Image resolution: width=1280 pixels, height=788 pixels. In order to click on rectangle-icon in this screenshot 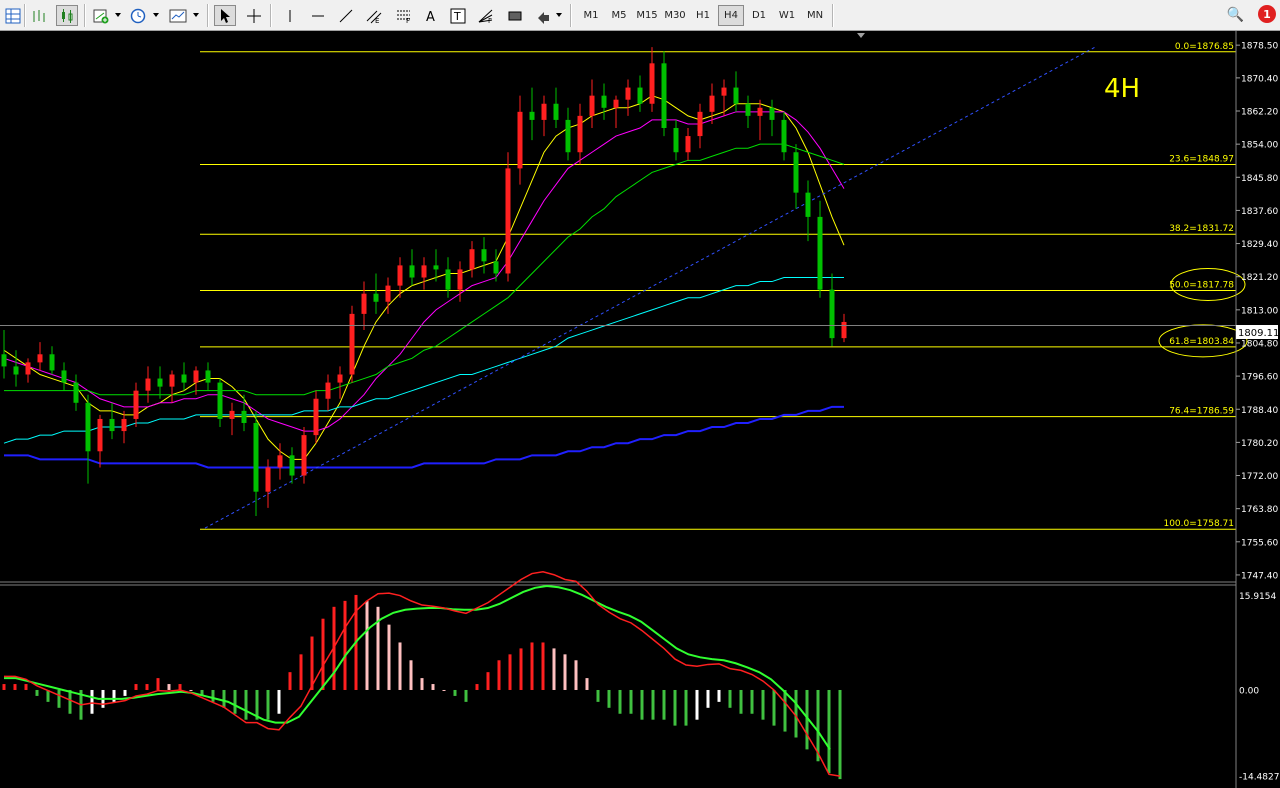, I will do `click(515, 15)`.